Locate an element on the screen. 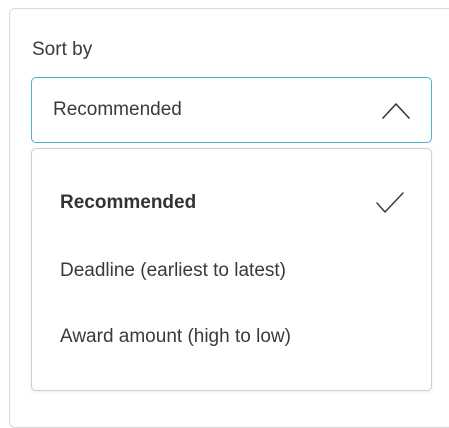  sort-option-label: Award amount (high to low) is located at coordinates (175, 336).